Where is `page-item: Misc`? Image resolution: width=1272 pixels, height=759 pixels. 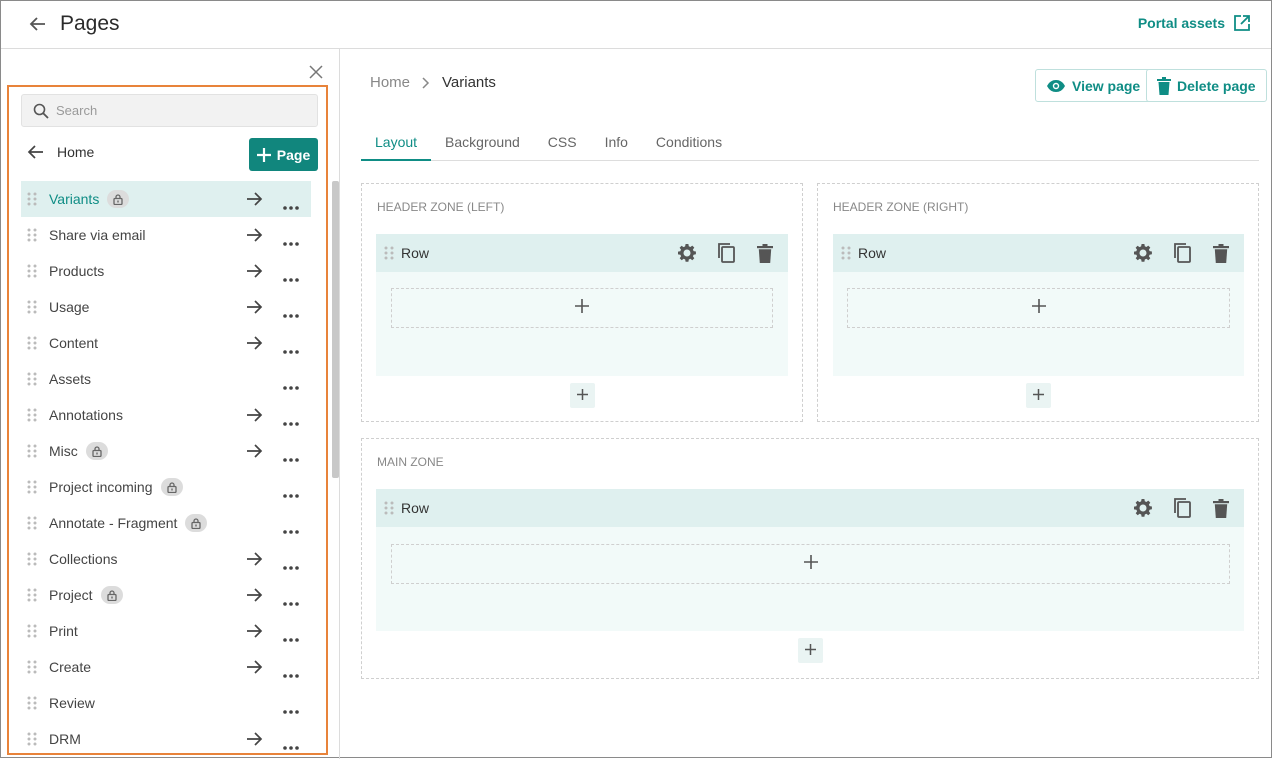 page-item: Misc is located at coordinates (166, 451).